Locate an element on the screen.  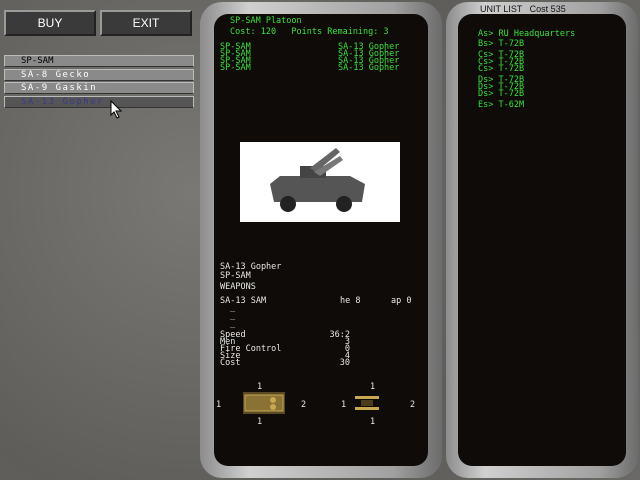
weapon-he: he 8 is located at coordinates (350, 301).